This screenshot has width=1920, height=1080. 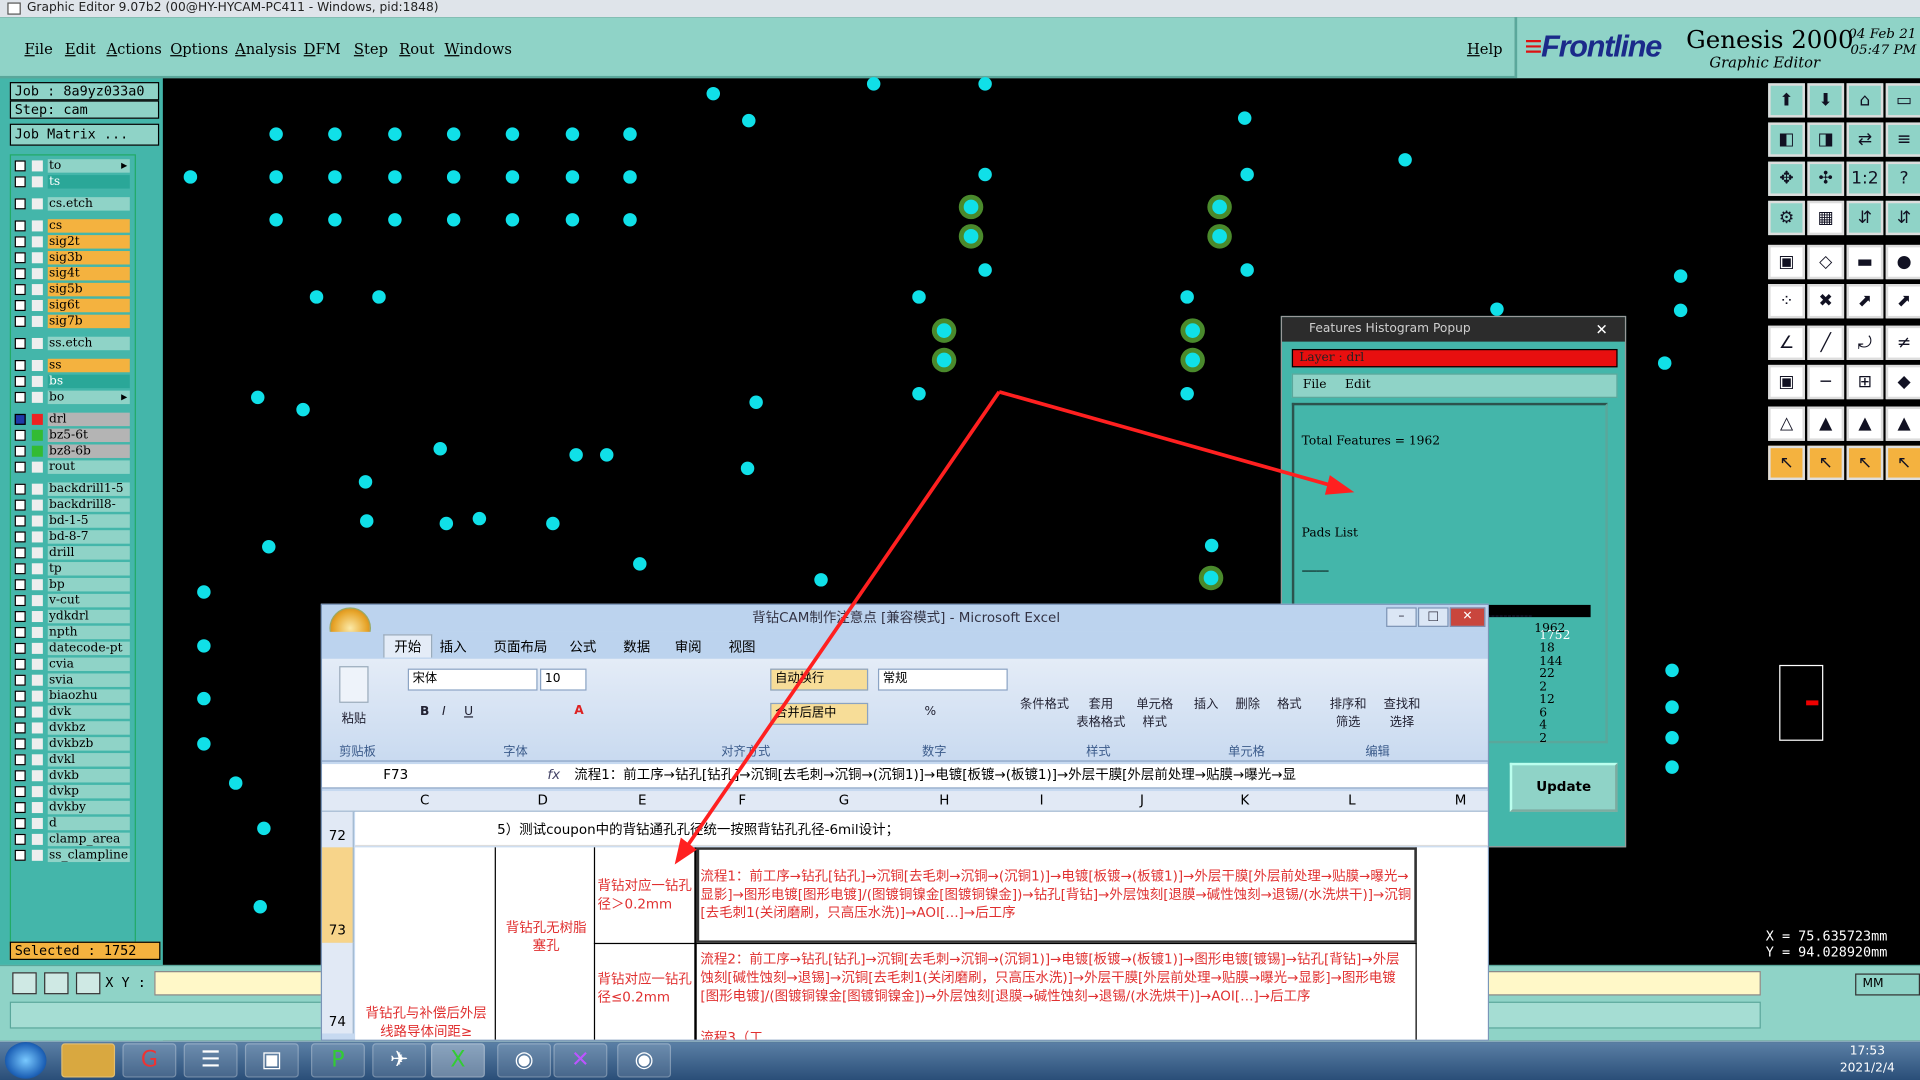 What do you see at coordinates (88, 1060) in the screenshot?
I see `taskbar-shell-icon` at bounding box center [88, 1060].